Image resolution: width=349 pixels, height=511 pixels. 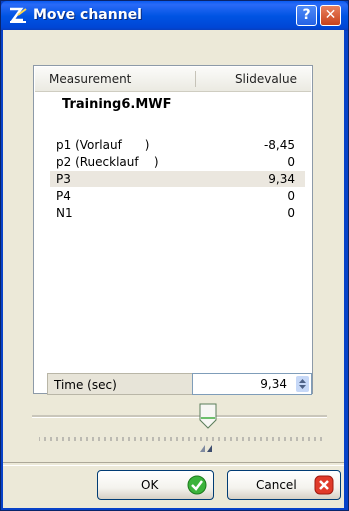 I want to click on app-logo-icon, so click(x=18, y=15).